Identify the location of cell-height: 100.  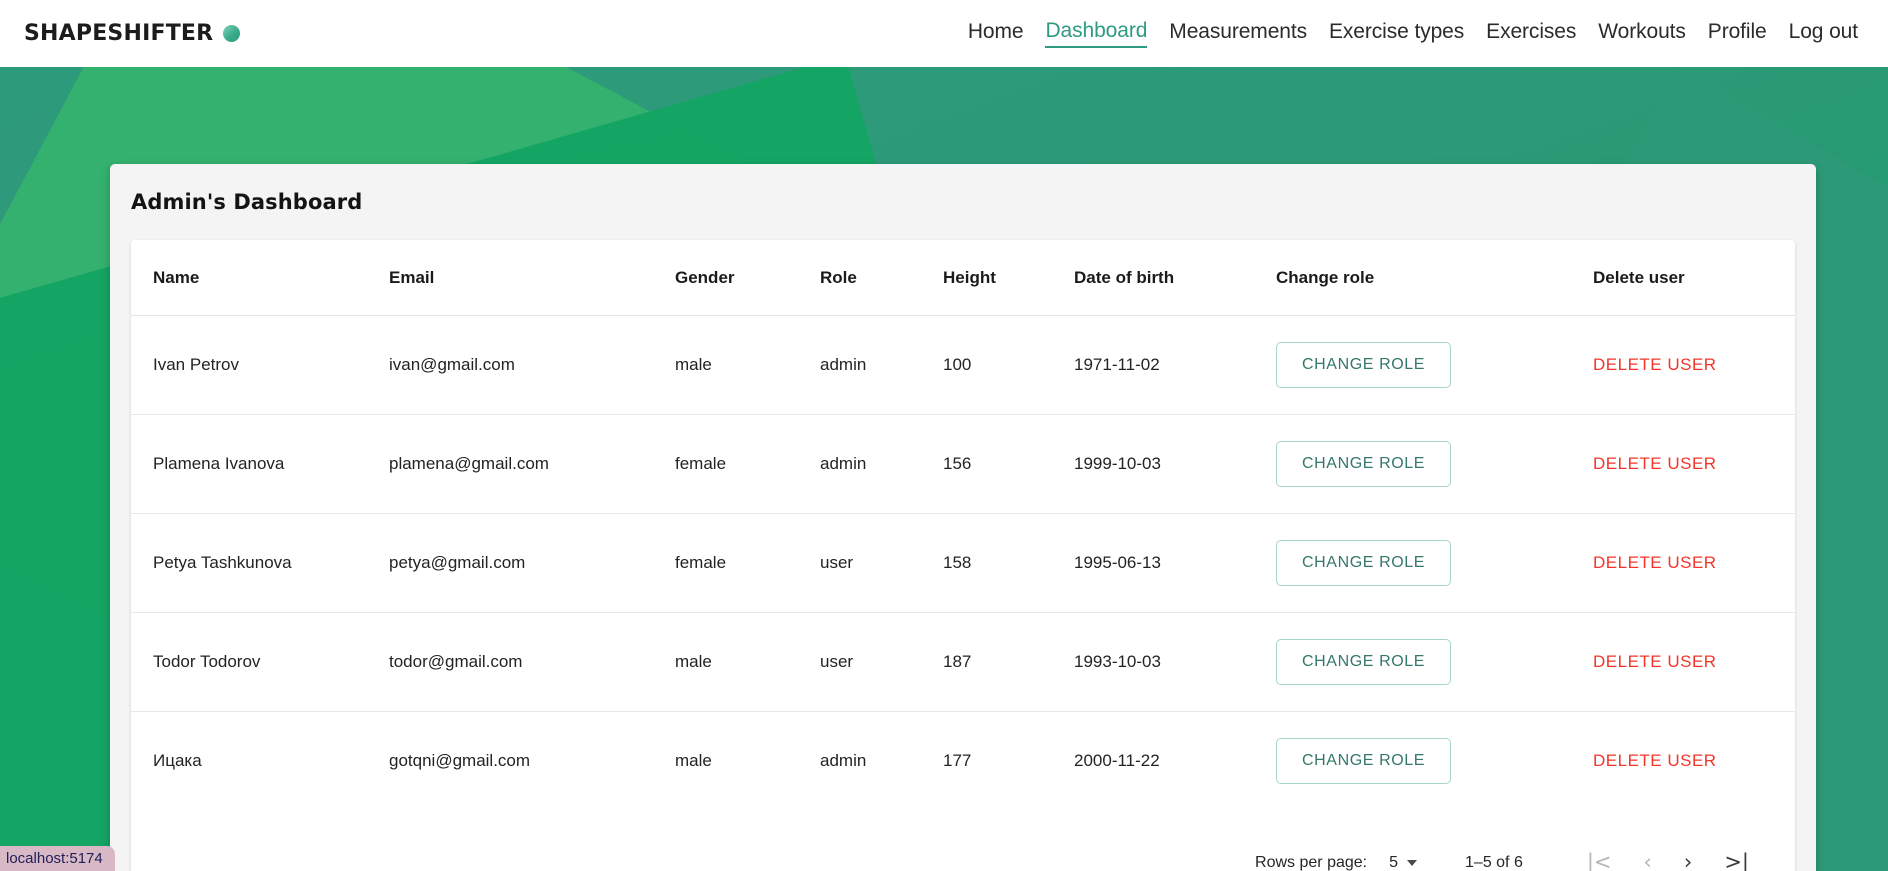
(1008, 365).